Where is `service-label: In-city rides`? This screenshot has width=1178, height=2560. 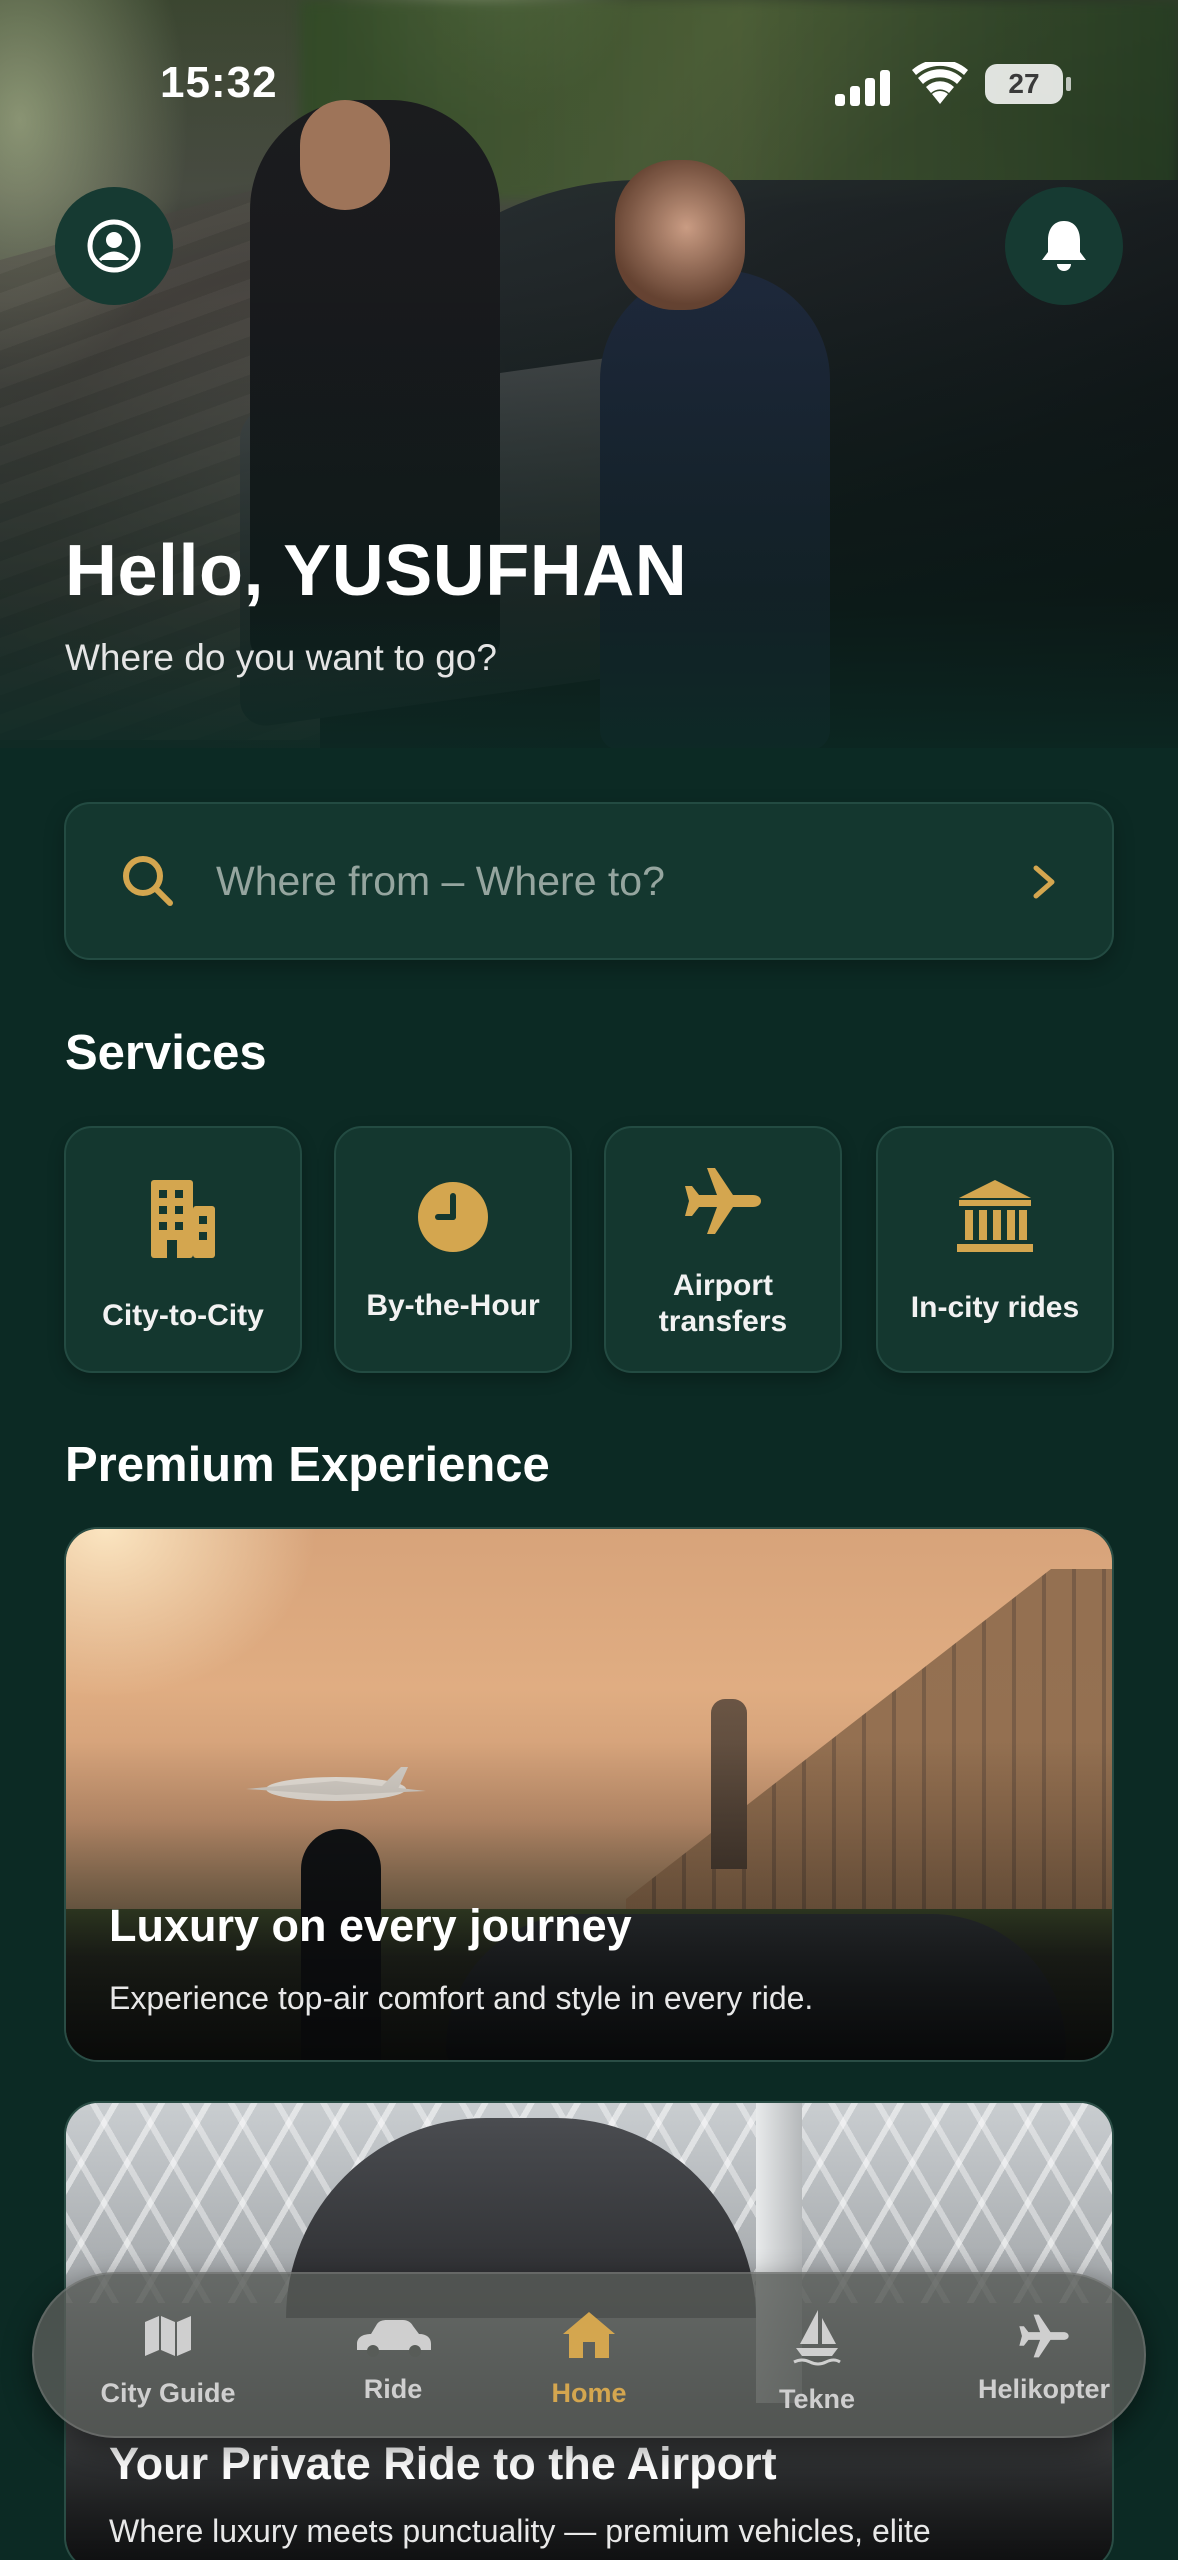
service-label: In-city rides is located at coordinates (995, 1307).